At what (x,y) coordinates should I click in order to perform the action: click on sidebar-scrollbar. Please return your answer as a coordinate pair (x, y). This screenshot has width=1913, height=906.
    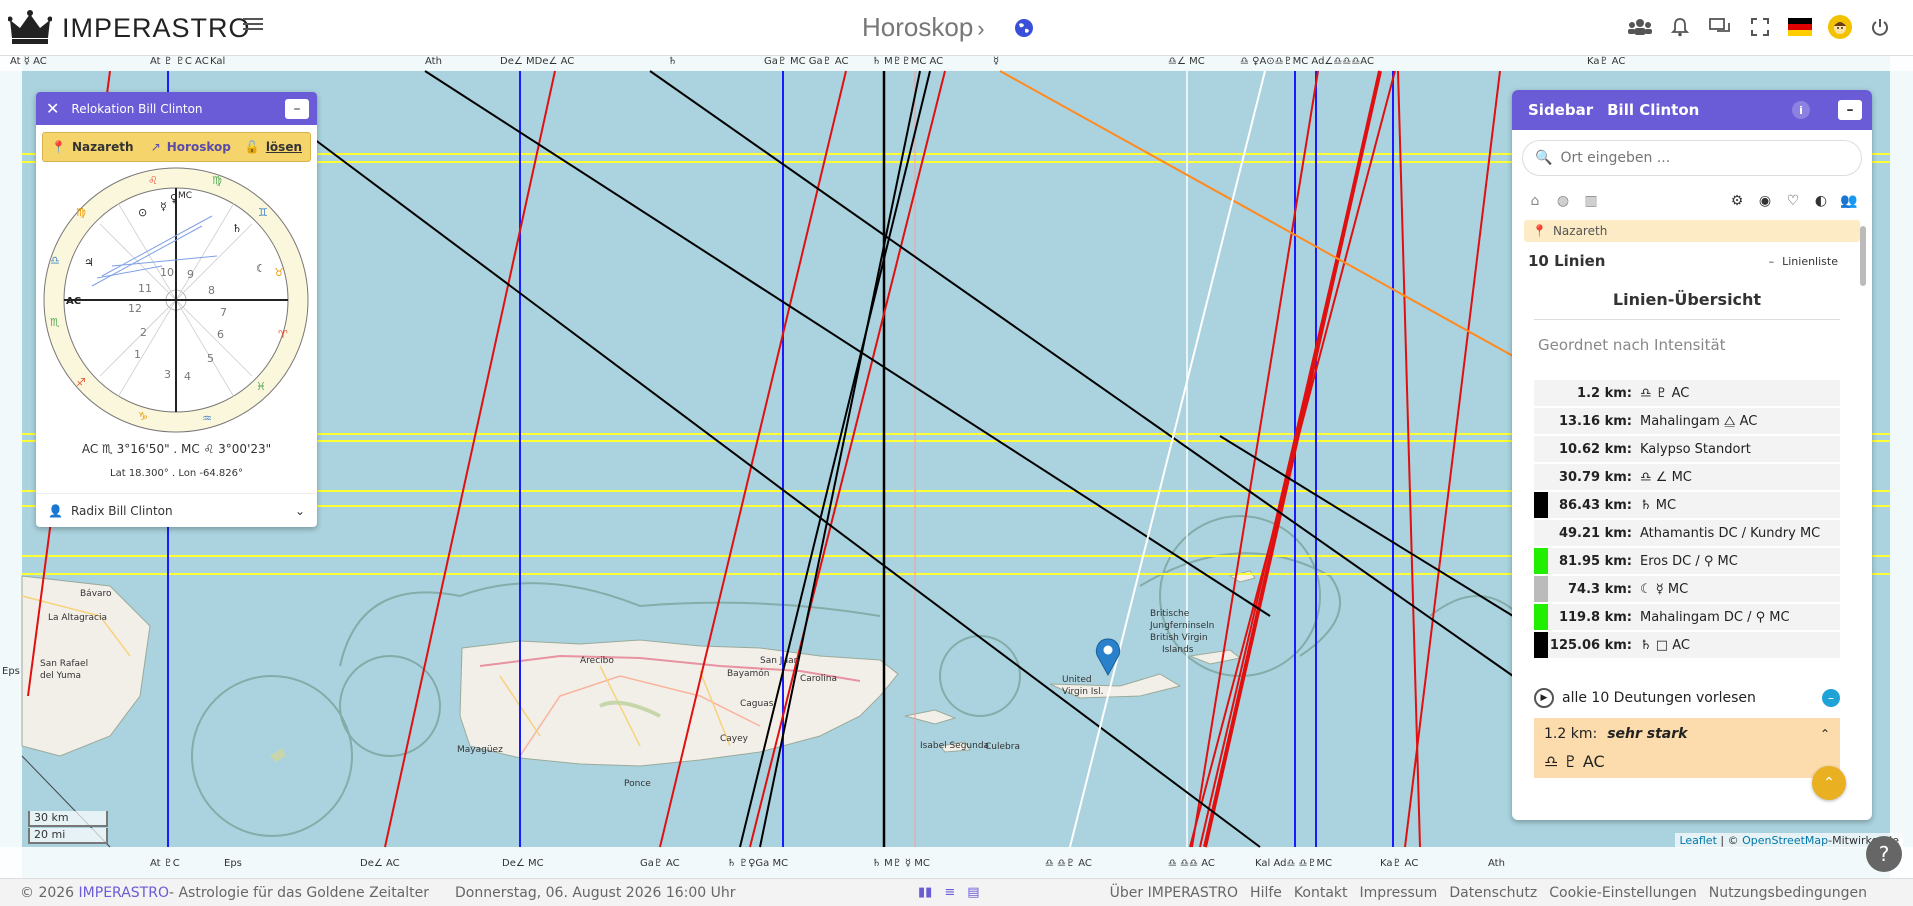
    Looking at the image, I should click on (1863, 502).